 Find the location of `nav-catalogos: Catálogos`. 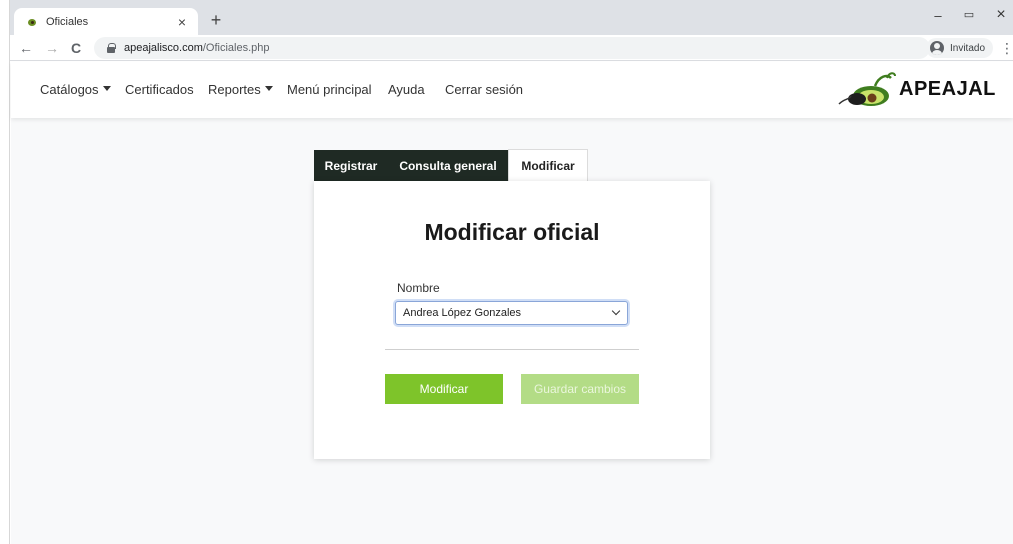

nav-catalogos: Catálogos is located at coordinates (75, 89).